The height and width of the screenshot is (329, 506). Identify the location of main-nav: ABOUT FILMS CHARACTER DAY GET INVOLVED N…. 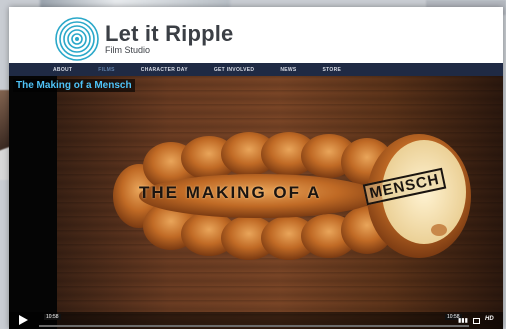
(256, 69).